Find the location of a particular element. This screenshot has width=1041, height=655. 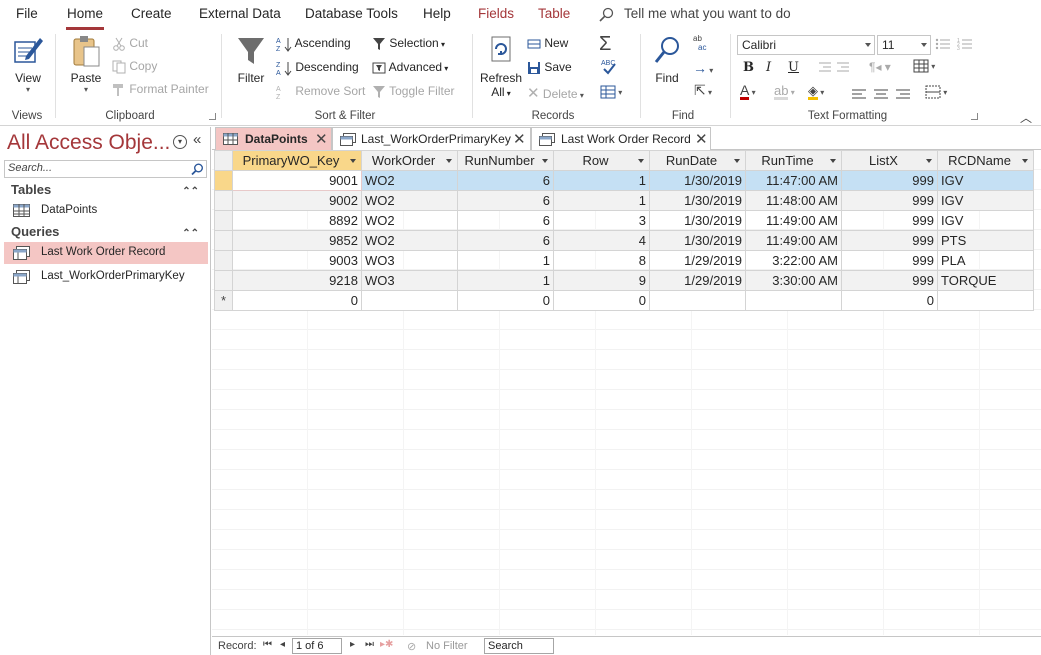

table-cell: 8892 is located at coordinates (297, 220).